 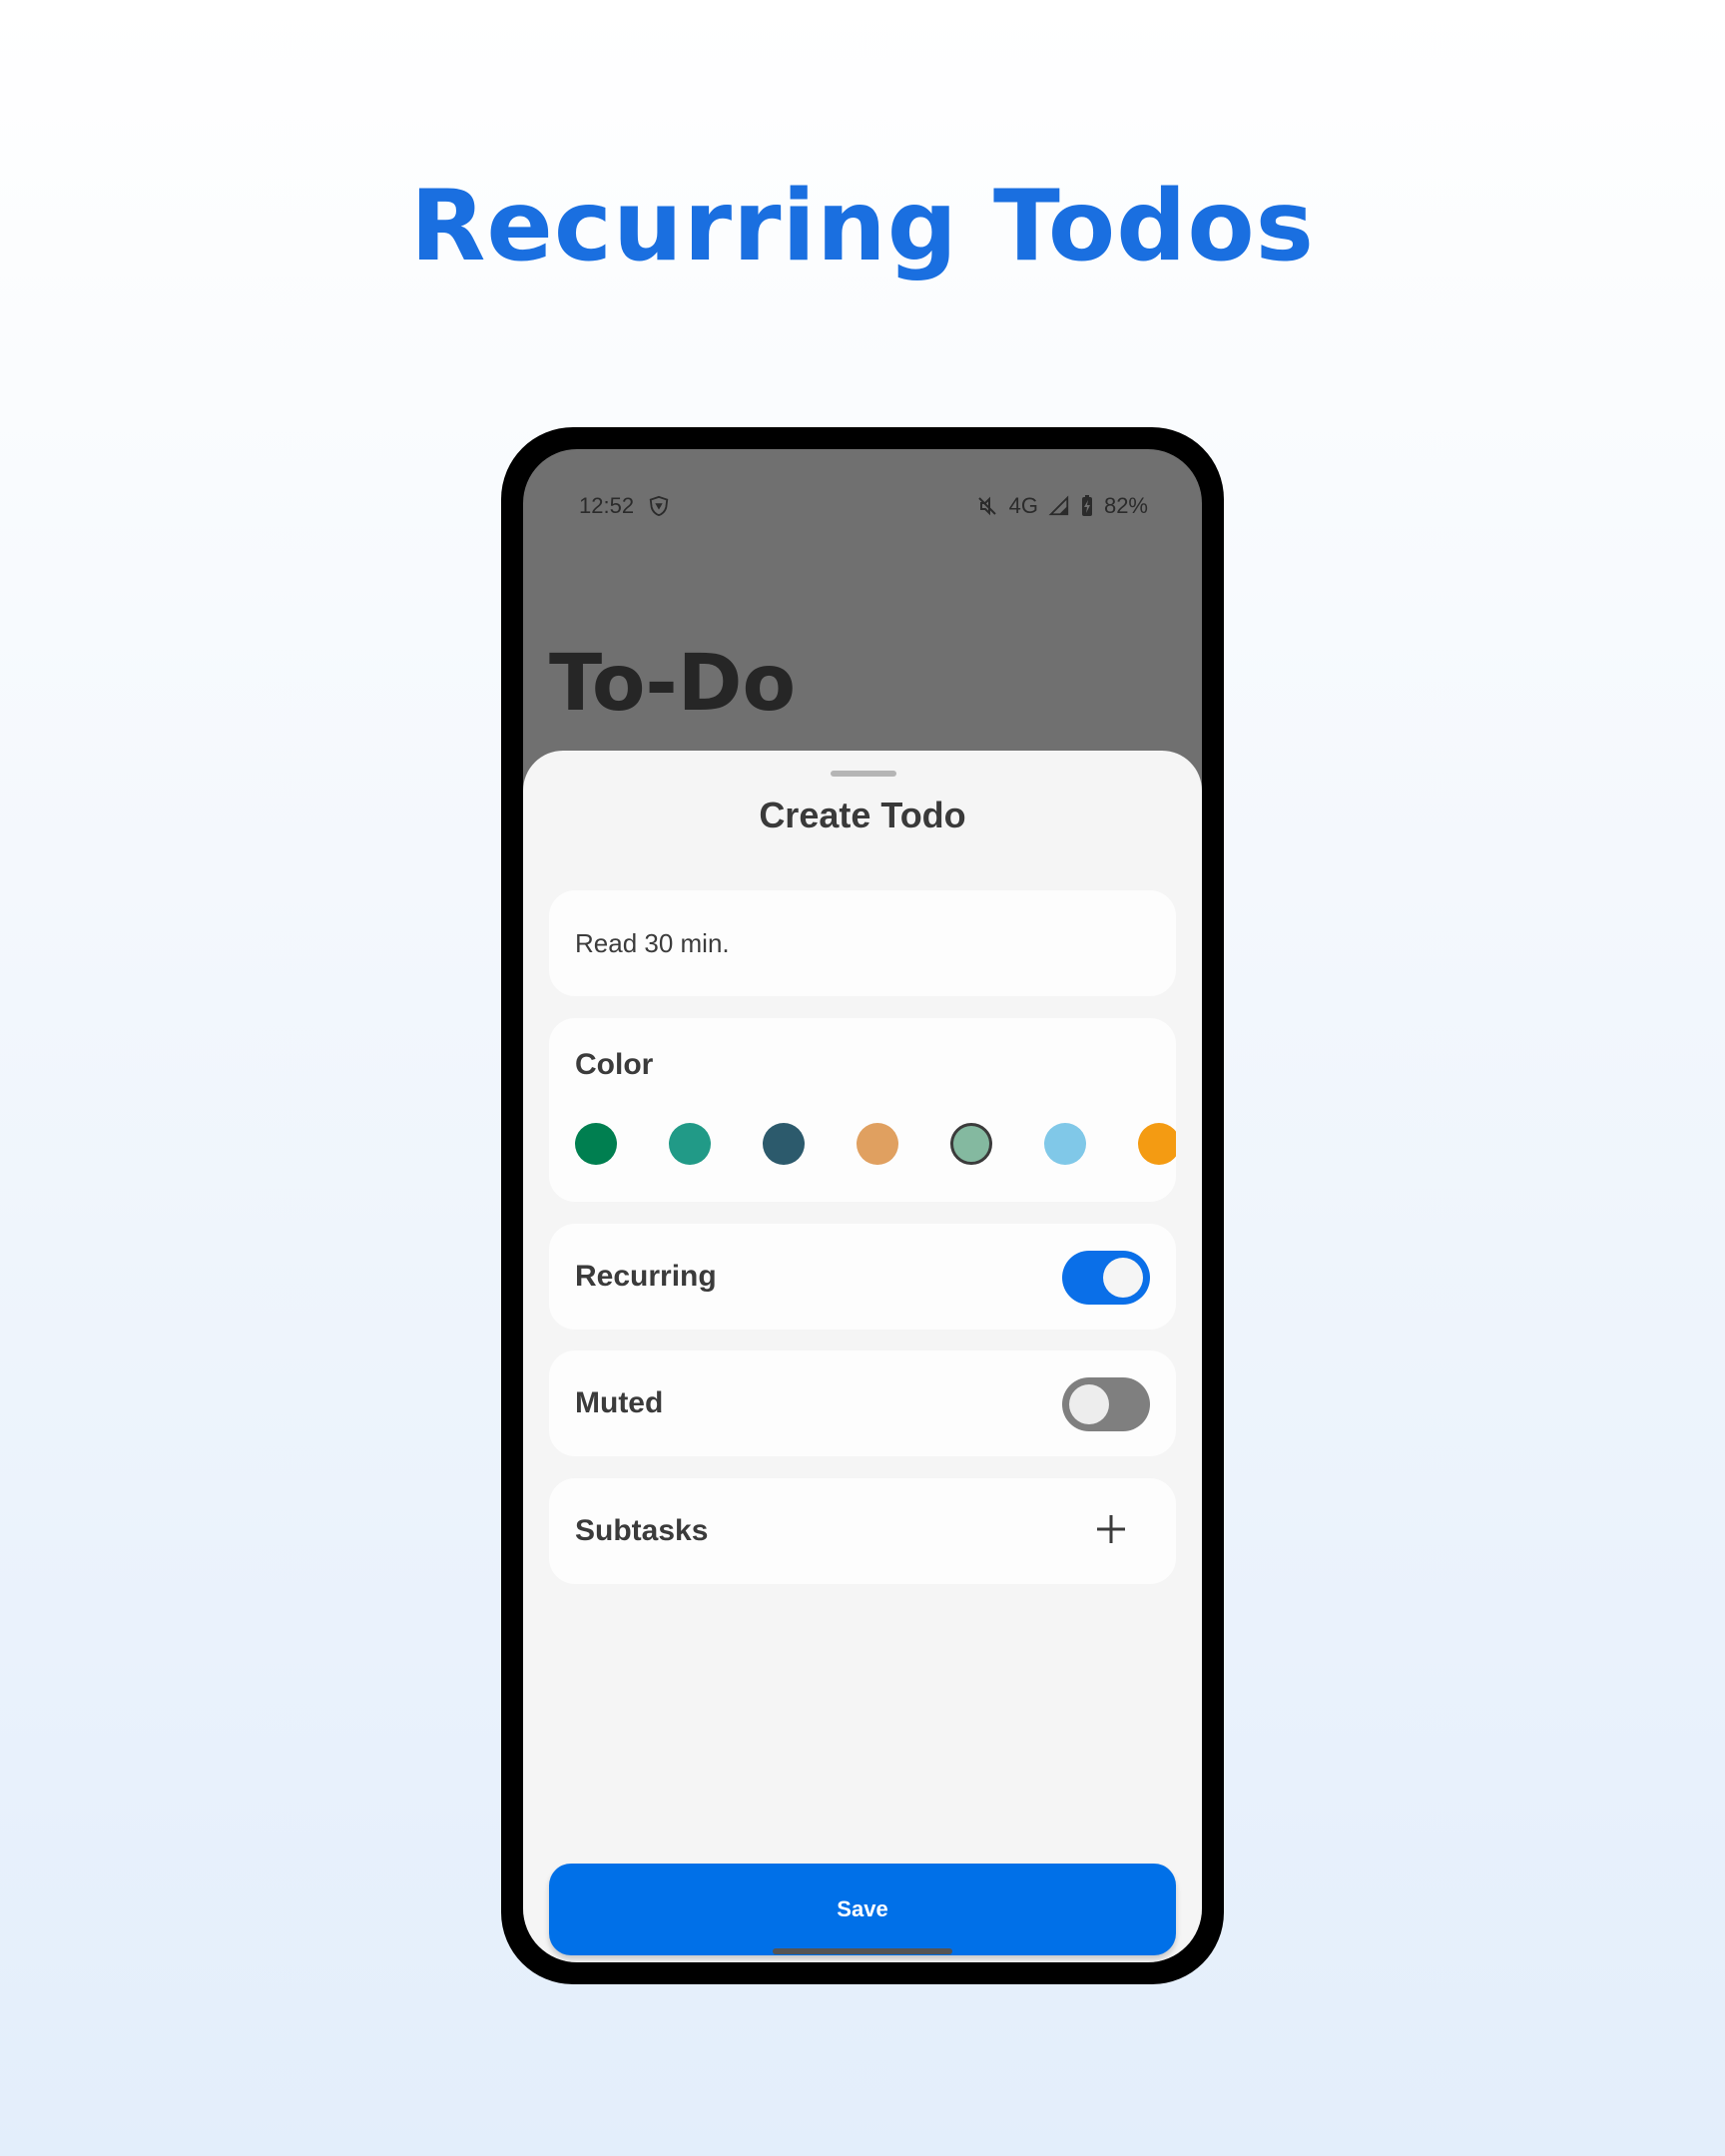 I want to click on muted-toggle, so click(x=1106, y=1404).